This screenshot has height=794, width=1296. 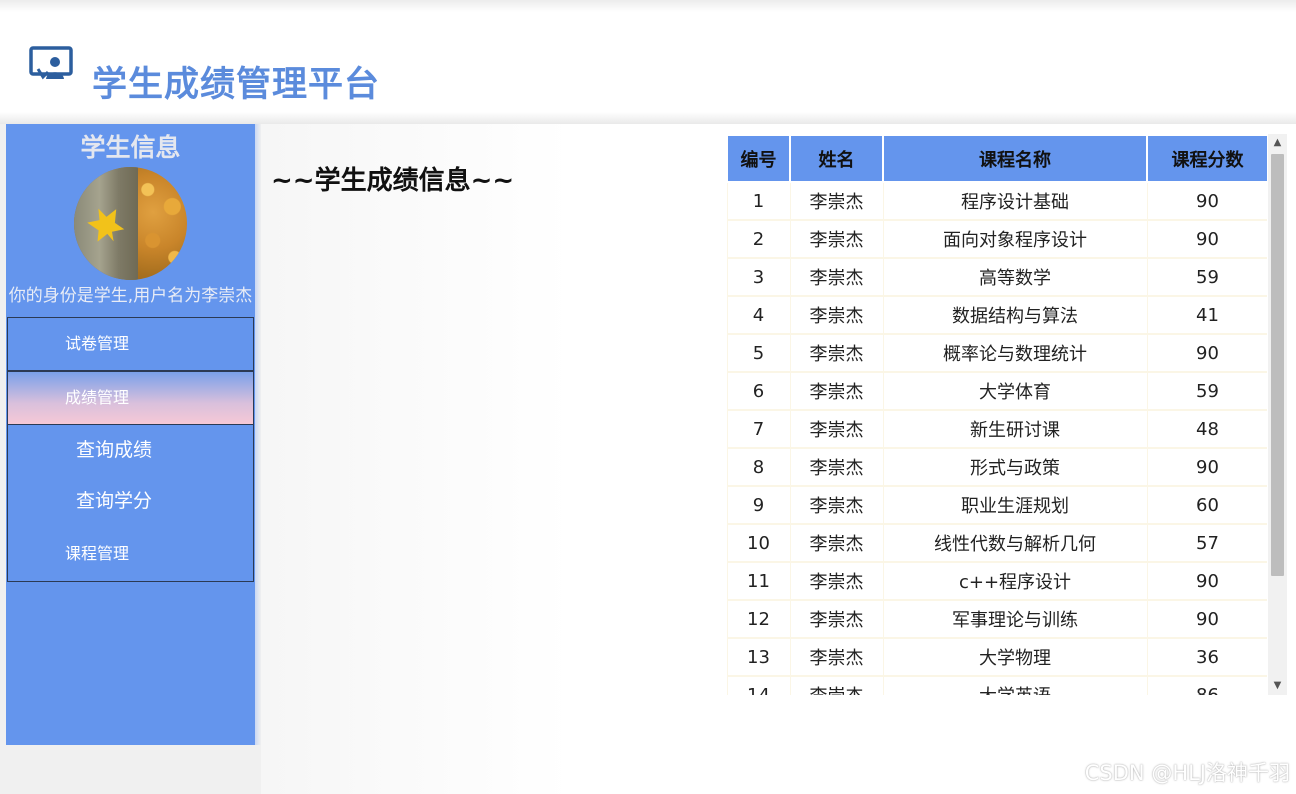 What do you see at coordinates (236, 85) in the screenshot?
I see `app-title: 学生成绩管理平台` at bounding box center [236, 85].